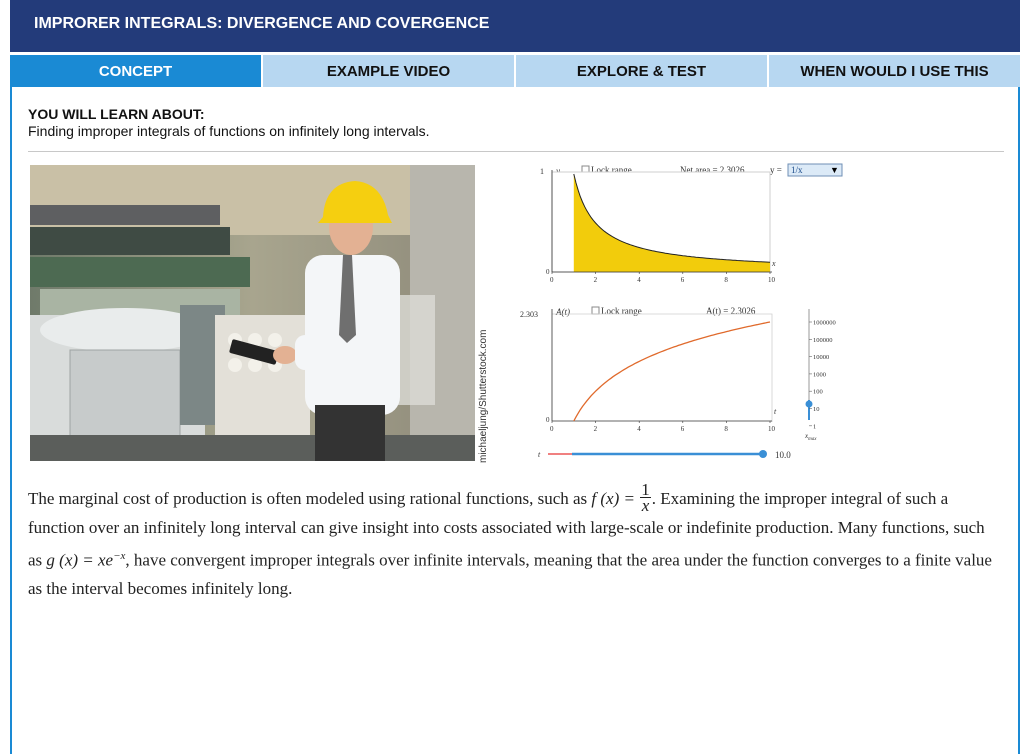 This screenshot has width=1024, height=754. Describe the element at coordinates (548, 420) in the screenshot. I see `bottom-y-min-tick: 0` at that location.